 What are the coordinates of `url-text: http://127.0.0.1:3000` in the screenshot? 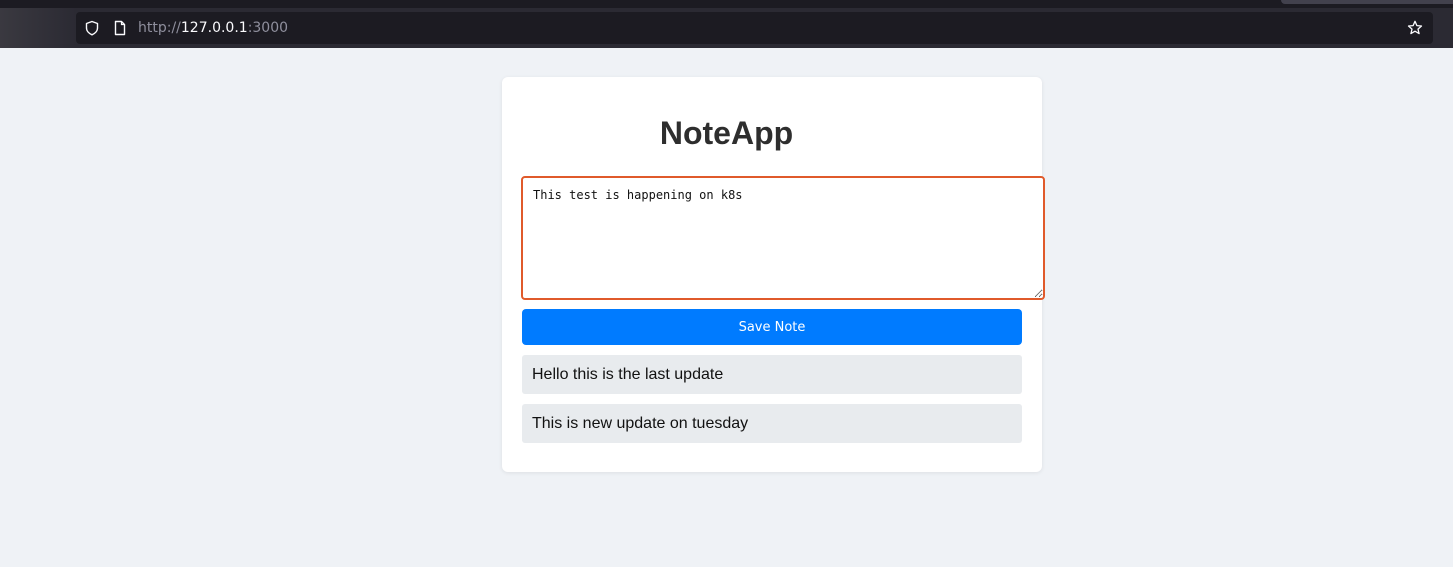 It's located at (213, 28).